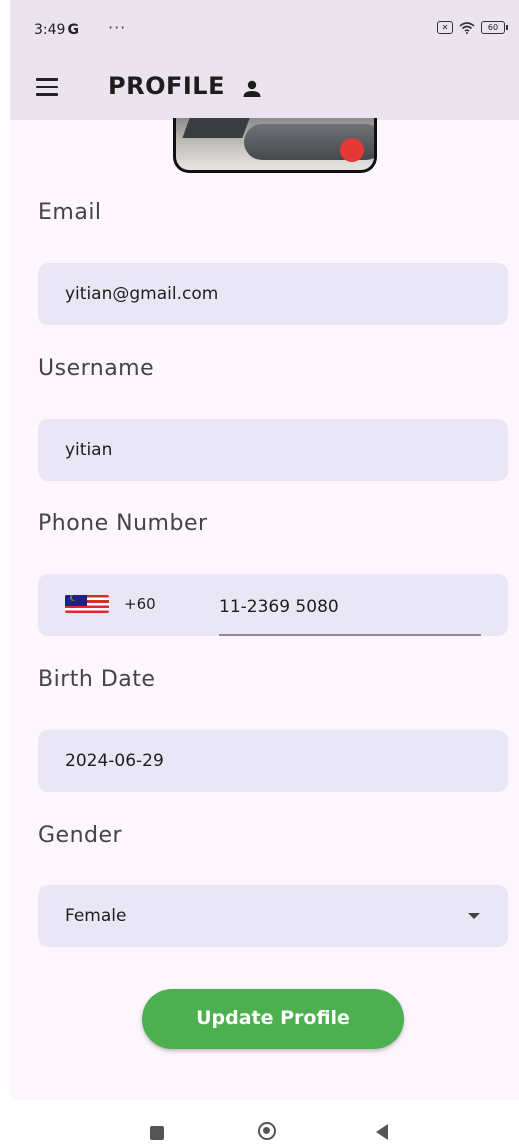 This screenshot has width=519, height=1145. Describe the element at coordinates (252, 88) in the screenshot. I see `person-icon` at that location.